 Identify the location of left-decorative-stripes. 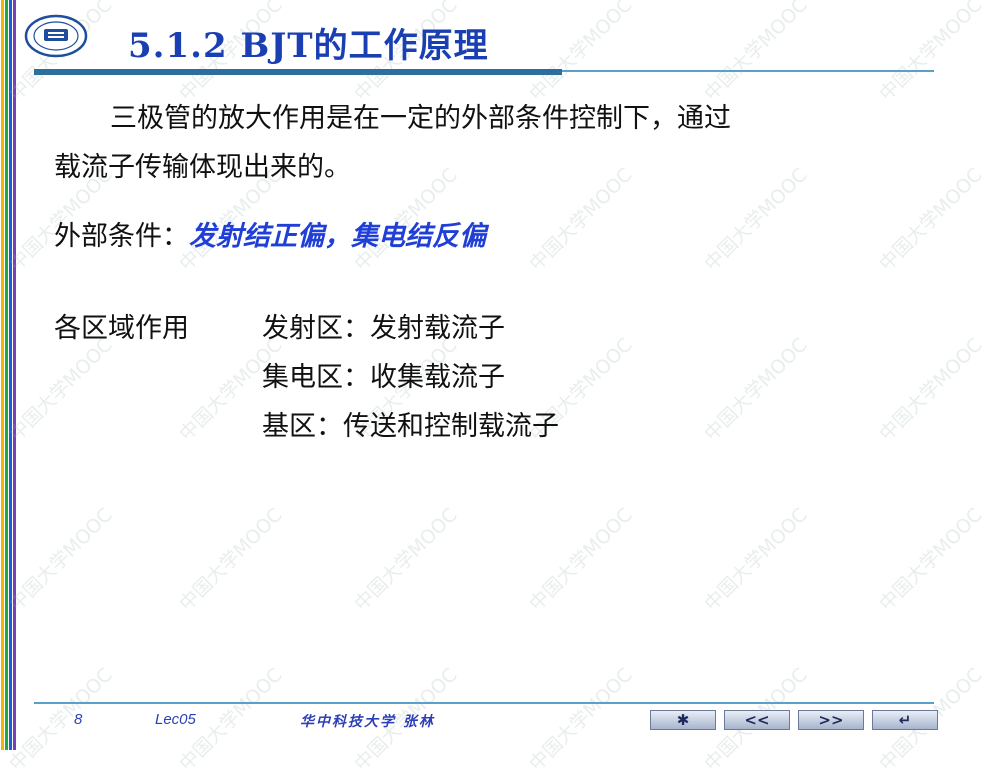
(9, 375).